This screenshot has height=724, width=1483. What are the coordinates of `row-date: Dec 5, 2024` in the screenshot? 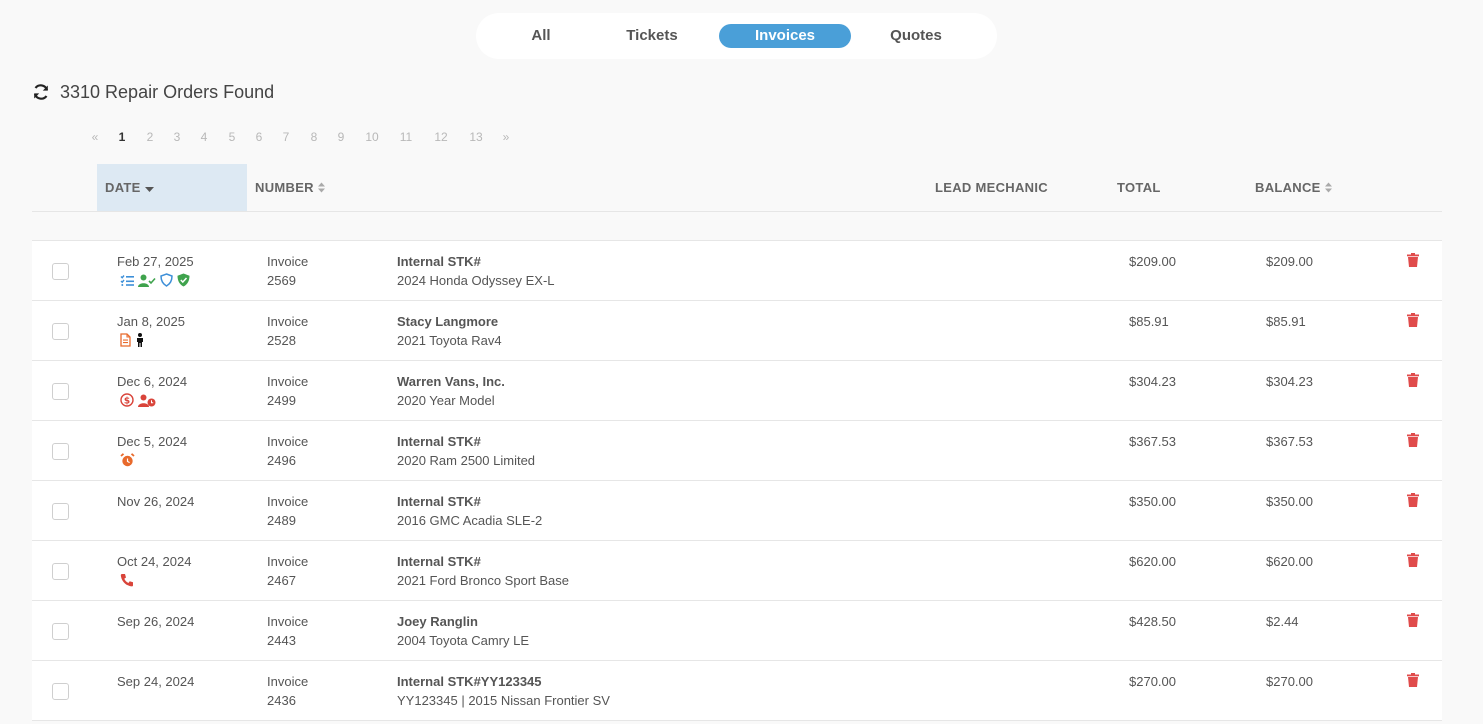 It's located at (152, 441).